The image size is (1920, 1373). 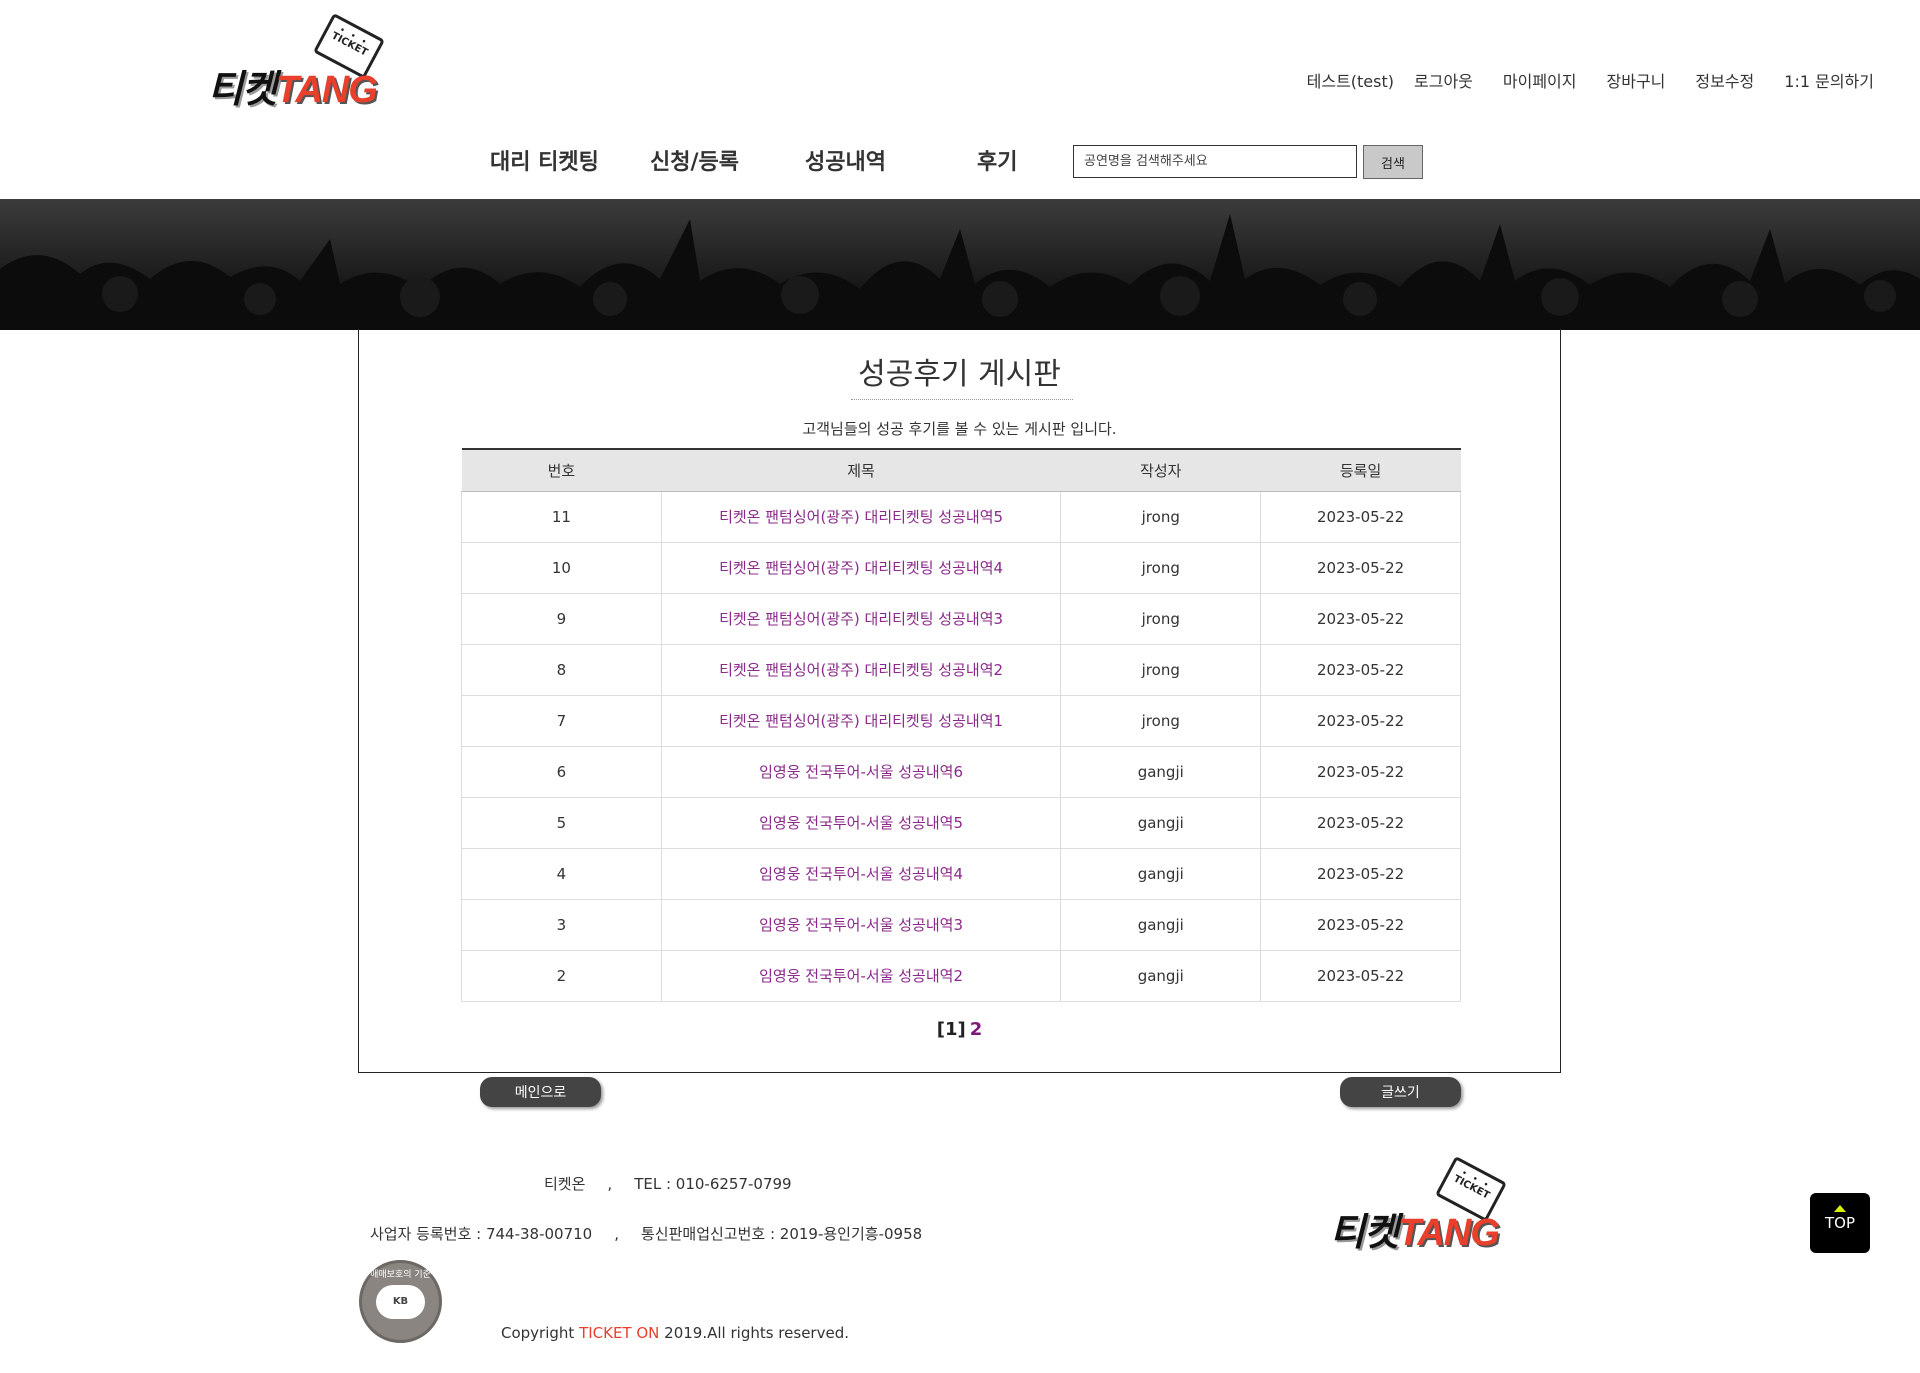 I want to click on seal-center-text: KB, so click(x=400, y=1302).